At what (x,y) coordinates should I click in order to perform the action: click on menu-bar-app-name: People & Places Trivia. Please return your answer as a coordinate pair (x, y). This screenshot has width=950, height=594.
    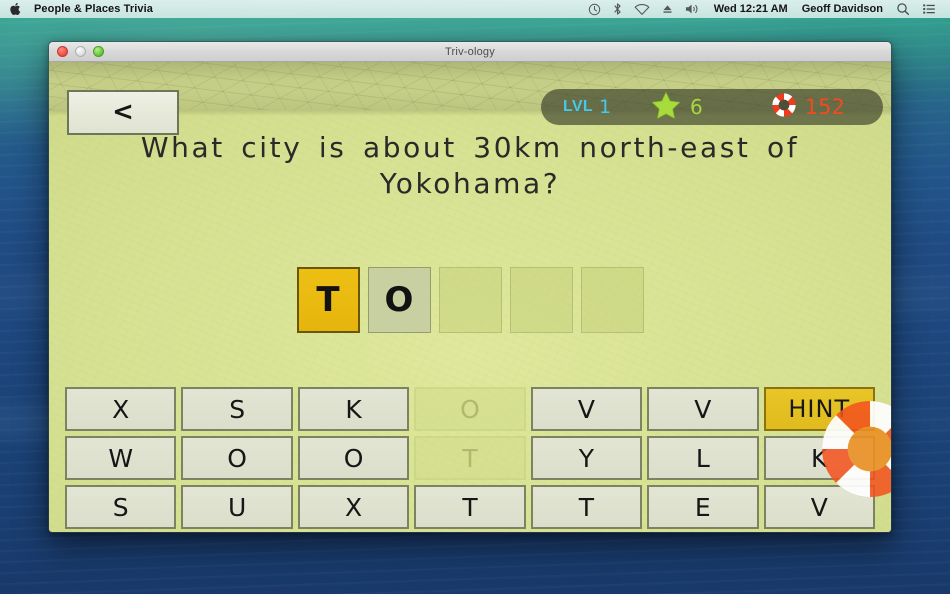
    Looking at the image, I should click on (93, 9).